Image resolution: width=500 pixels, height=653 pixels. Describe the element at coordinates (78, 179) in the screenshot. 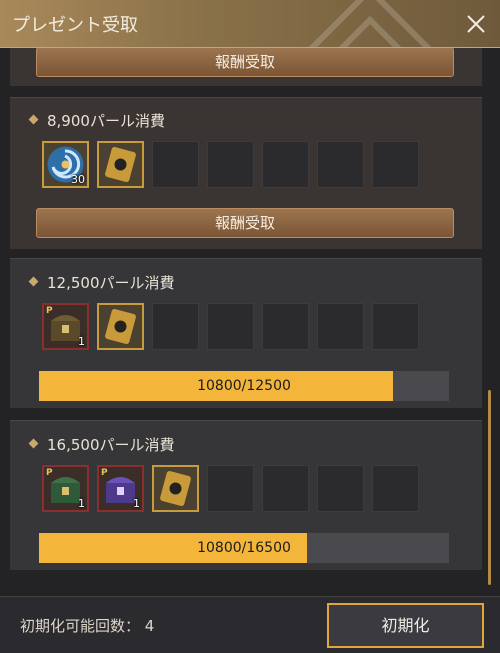

I see `item-quantity: 30` at that location.